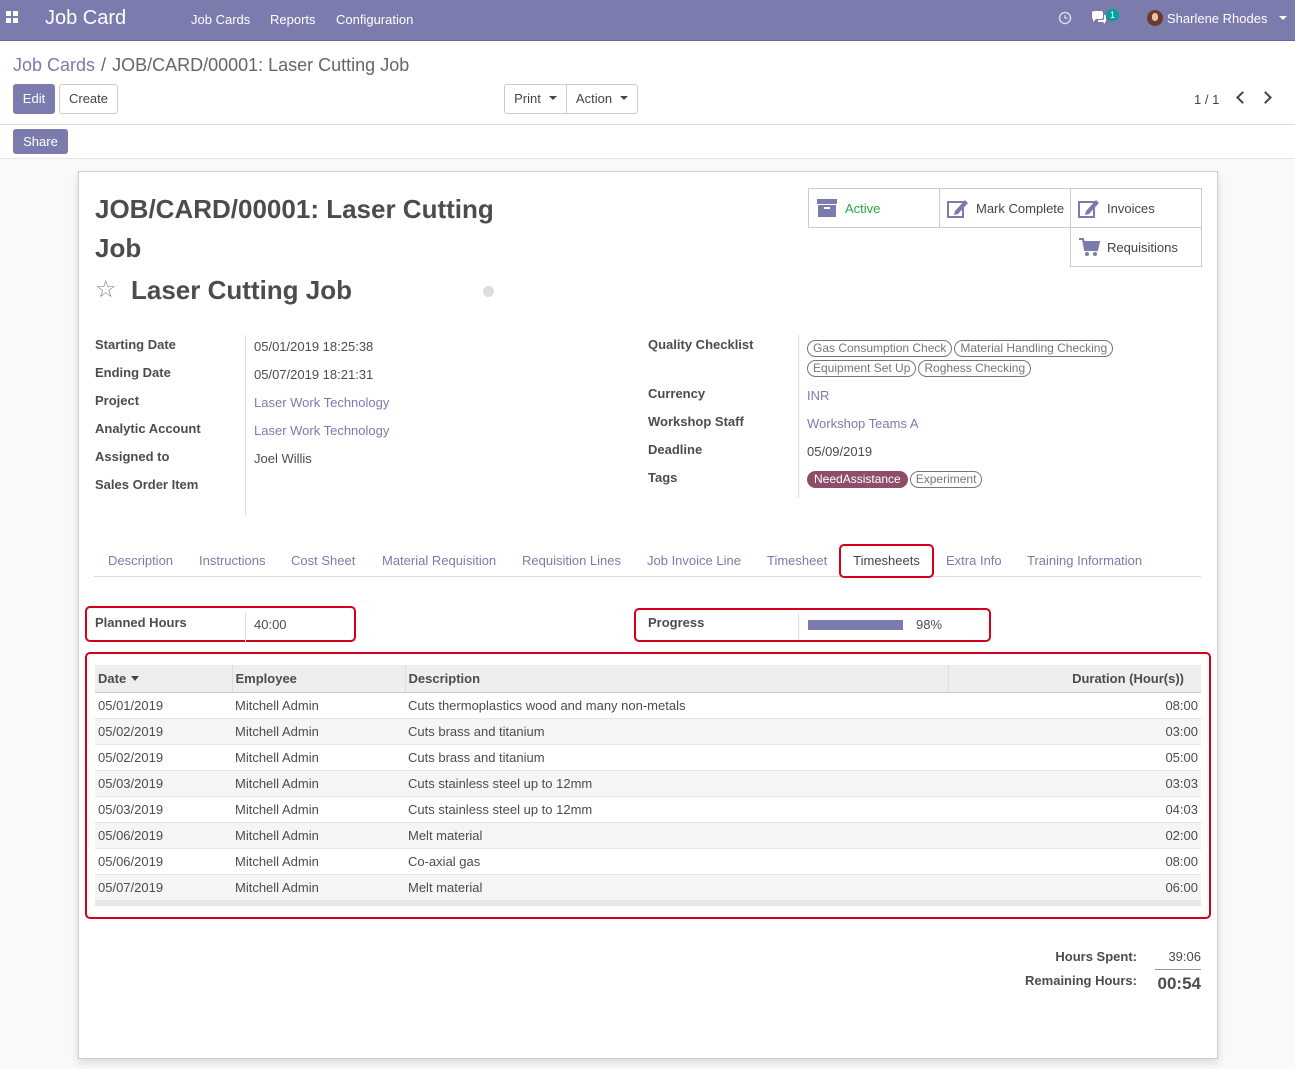  What do you see at coordinates (1074, 783) in the screenshot?
I see `row-duration: 03:03` at bounding box center [1074, 783].